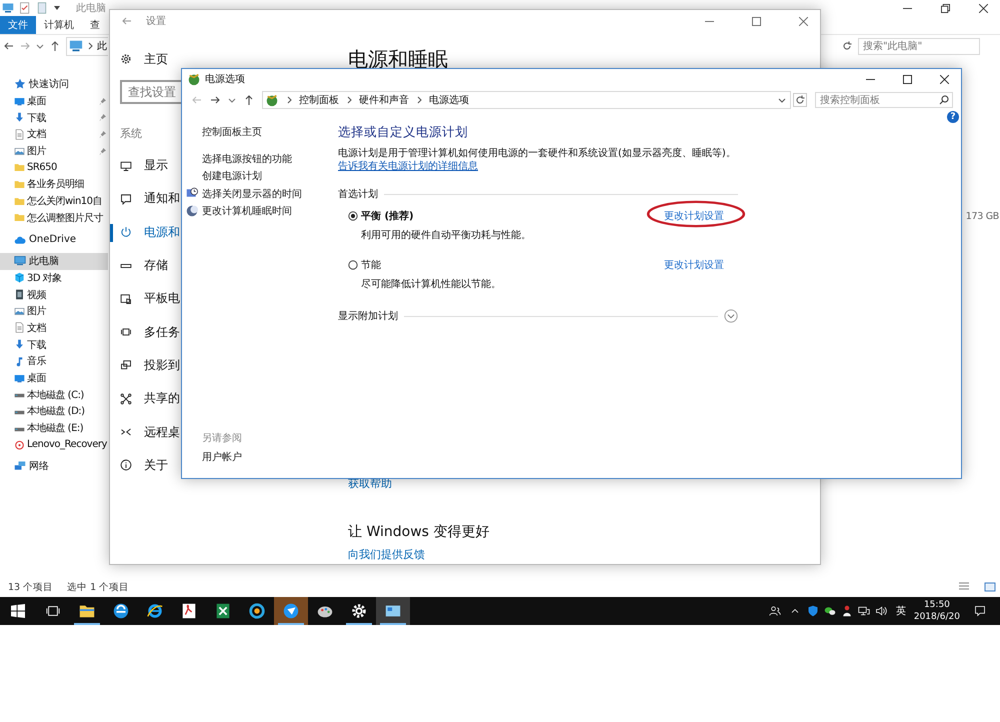 The width and height of the screenshot is (1000, 722). What do you see at coordinates (54, 167) in the screenshot?
I see `nav-item: SR650` at bounding box center [54, 167].